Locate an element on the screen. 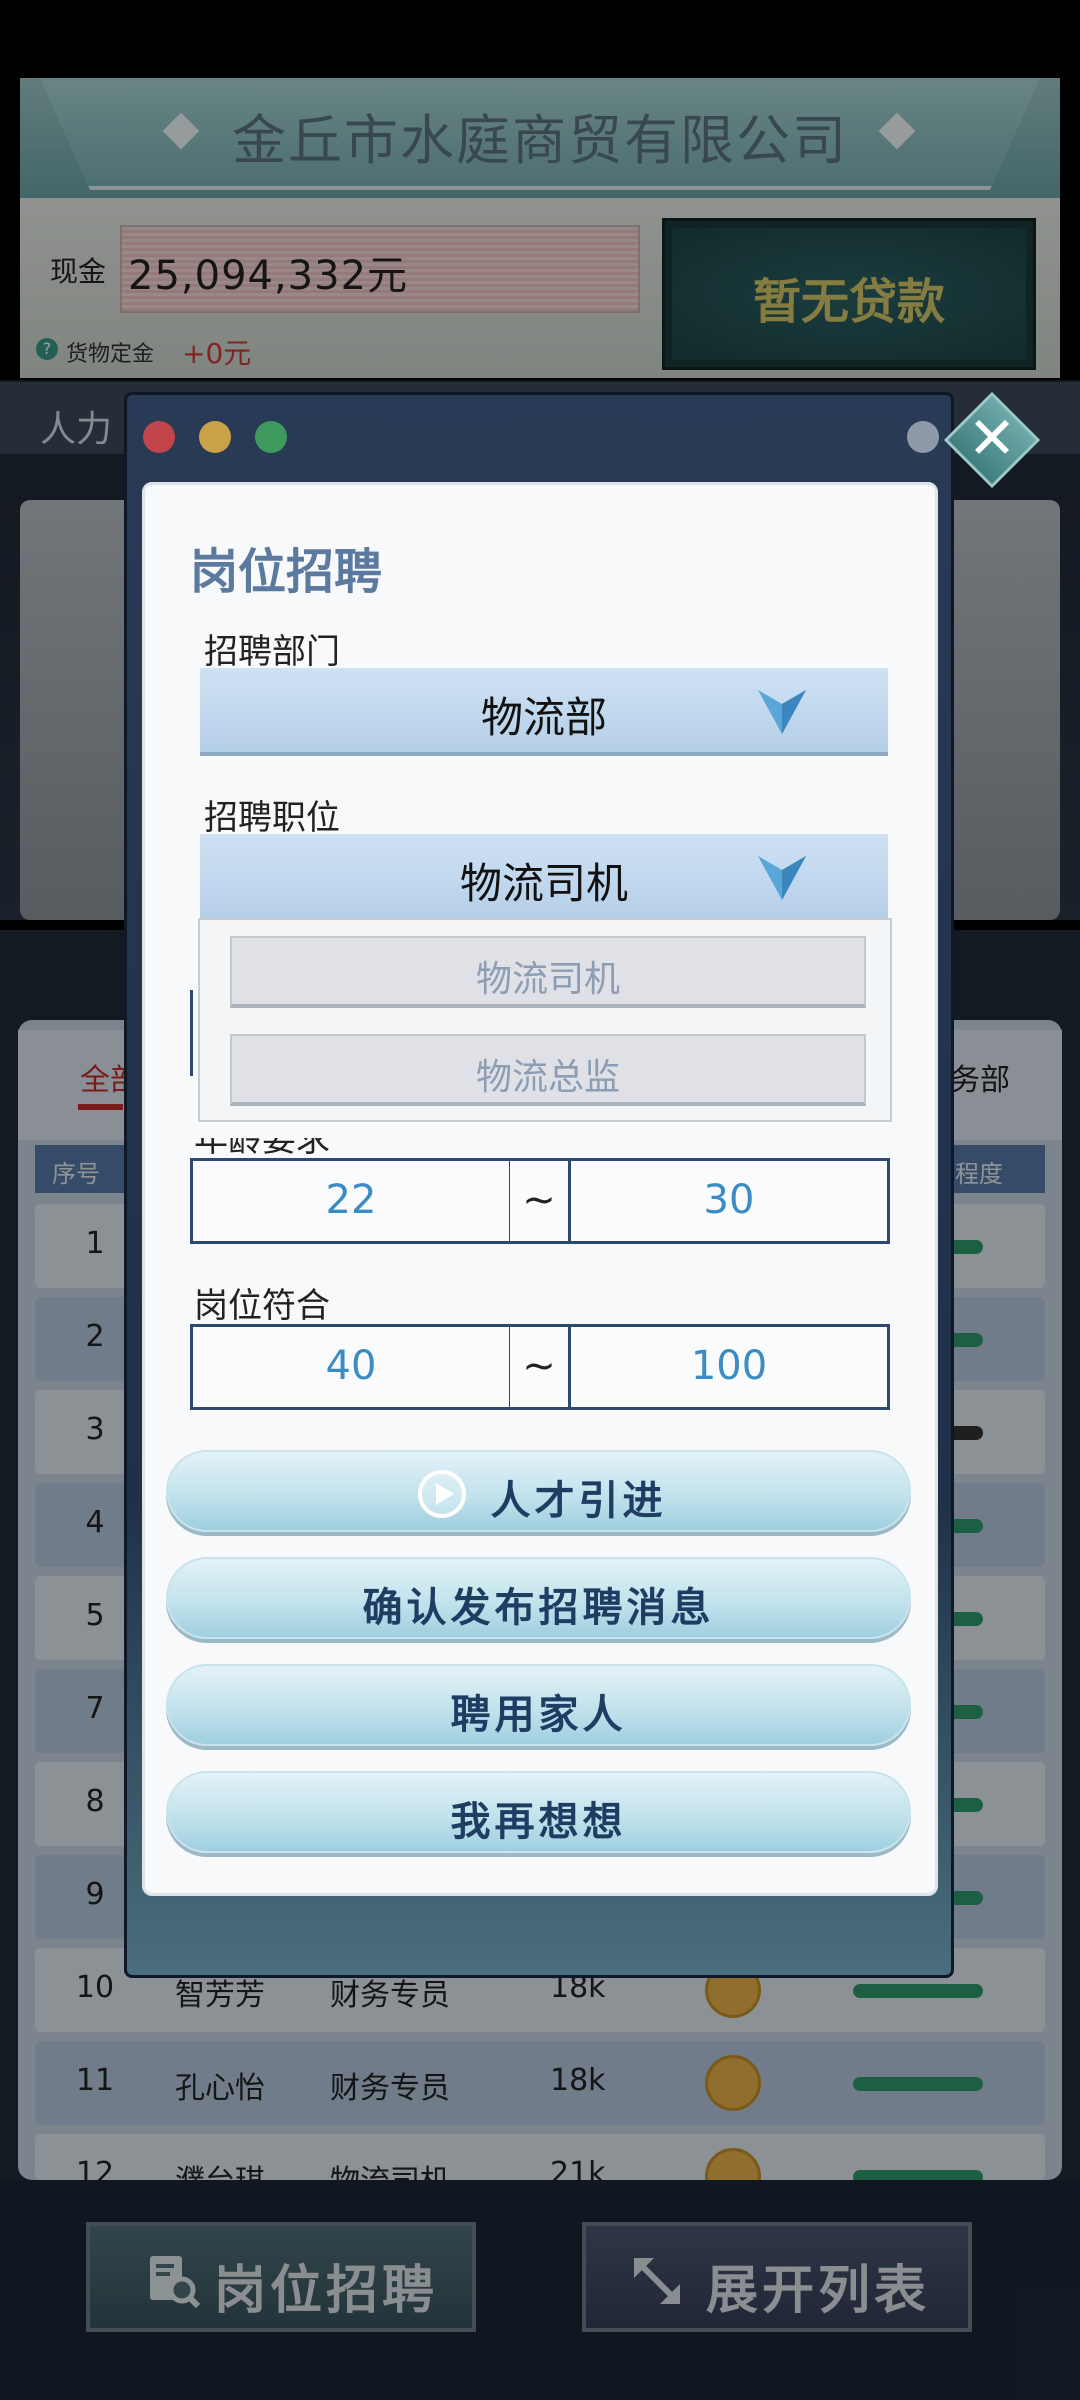 The width and height of the screenshot is (1080, 2400). dropdown-option: 物流司机 is located at coordinates (548, 972).